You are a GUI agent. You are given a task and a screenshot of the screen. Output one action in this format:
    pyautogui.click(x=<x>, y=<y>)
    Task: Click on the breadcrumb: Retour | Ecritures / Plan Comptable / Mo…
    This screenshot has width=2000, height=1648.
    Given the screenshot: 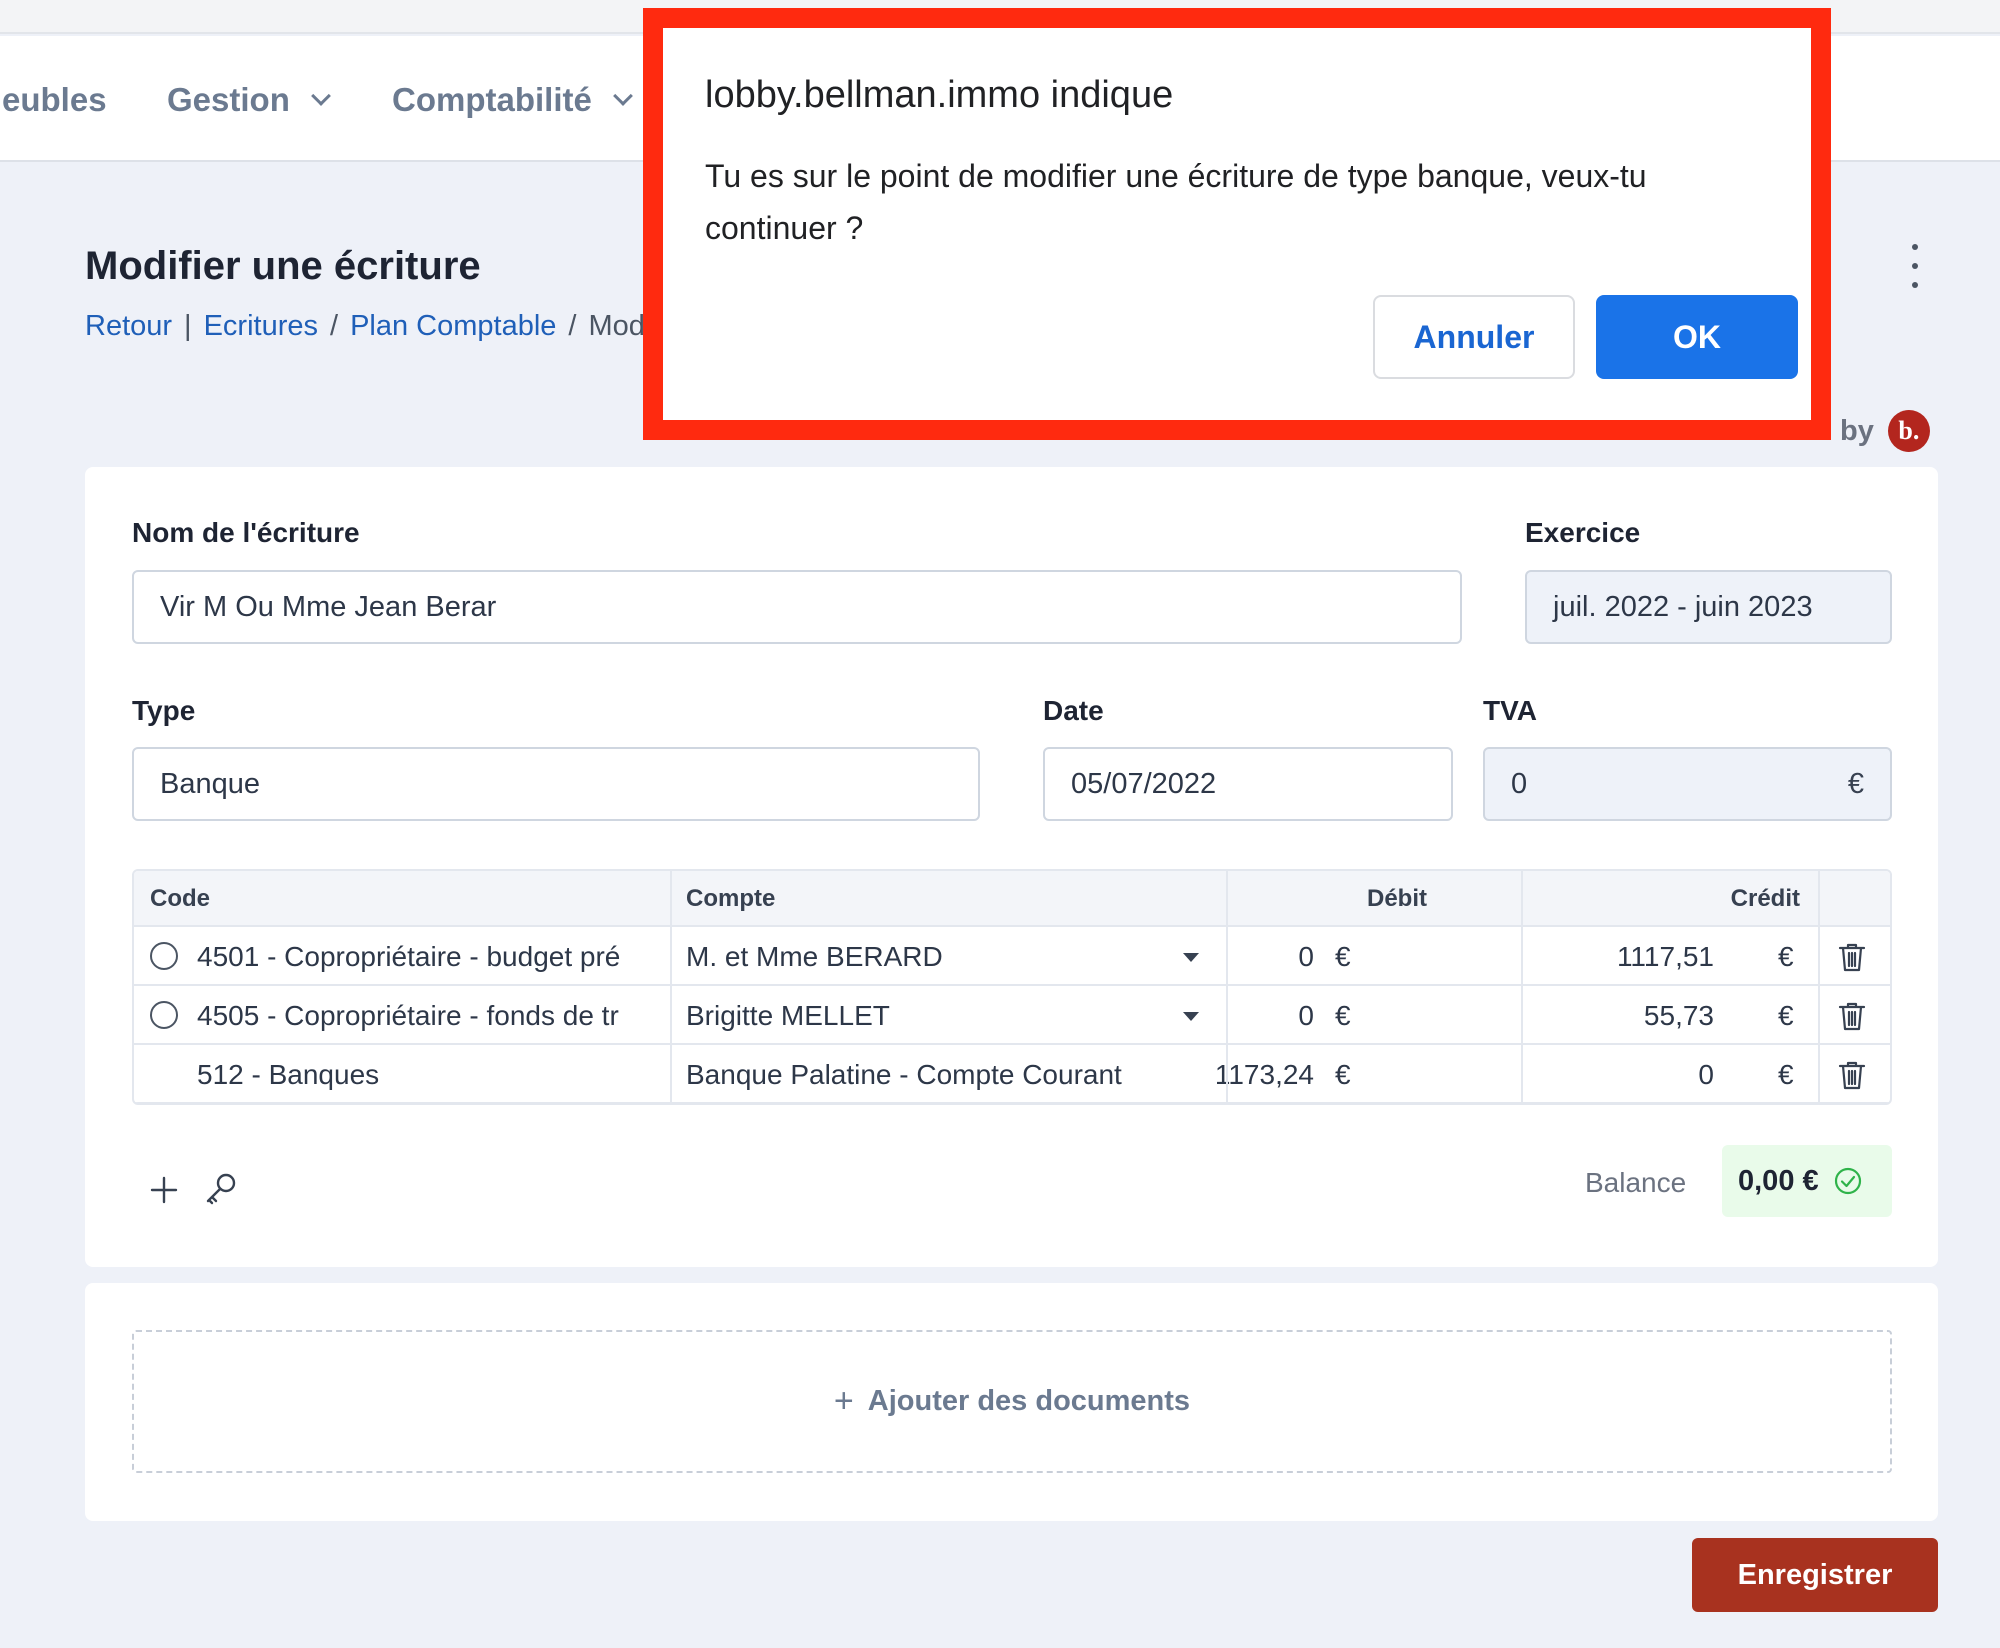 What is the action you would take?
    pyautogui.click(x=372, y=326)
    